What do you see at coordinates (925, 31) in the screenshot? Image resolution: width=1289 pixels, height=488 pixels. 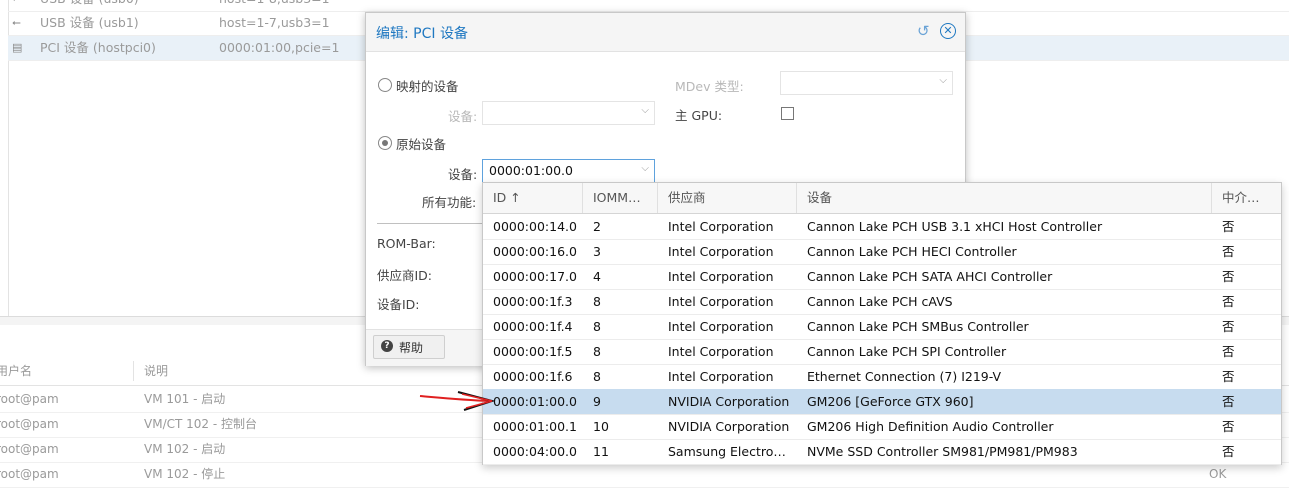 I see `reset-icon: ↺` at bounding box center [925, 31].